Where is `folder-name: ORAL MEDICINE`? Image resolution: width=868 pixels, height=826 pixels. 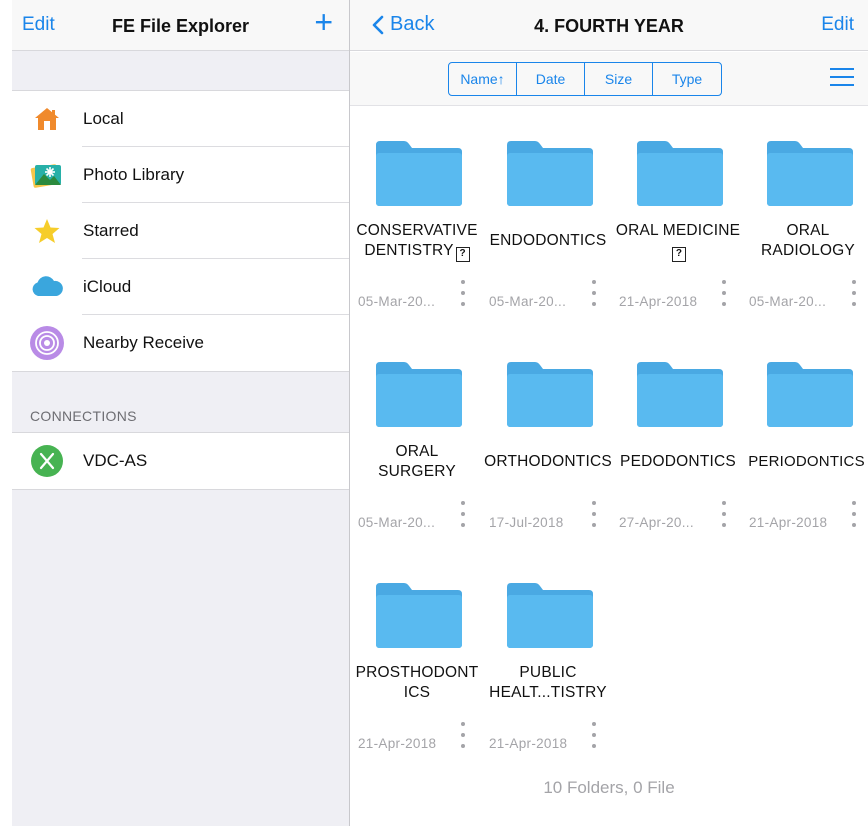
folder-name: ORAL MEDICINE is located at coordinates (678, 230).